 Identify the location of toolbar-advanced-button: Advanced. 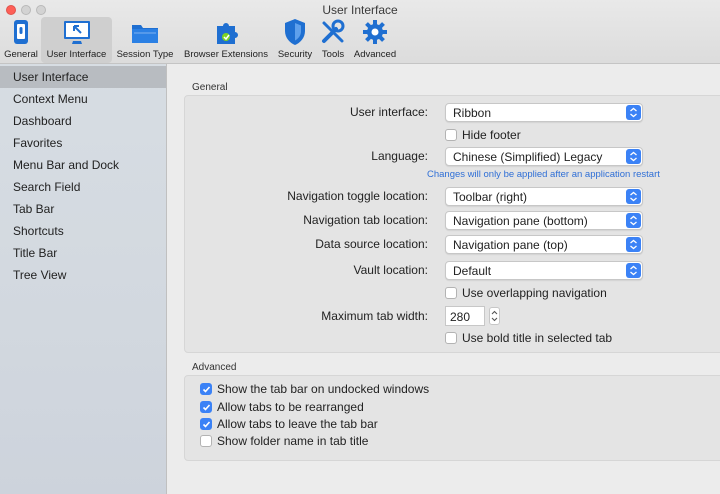
(375, 40).